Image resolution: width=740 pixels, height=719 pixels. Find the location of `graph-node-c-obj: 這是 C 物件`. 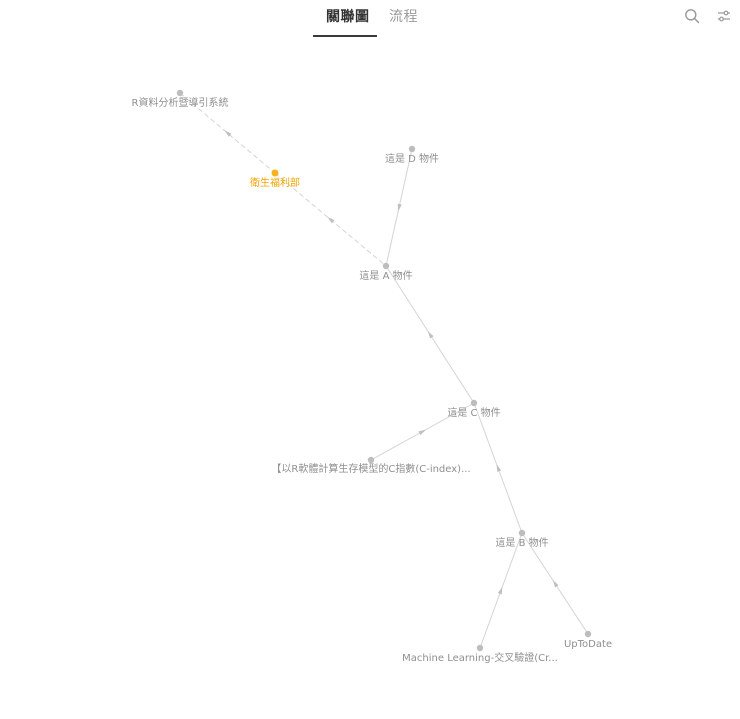

graph-node-c-obj: 這是 C 物件 is located at coordinates (474, 409).